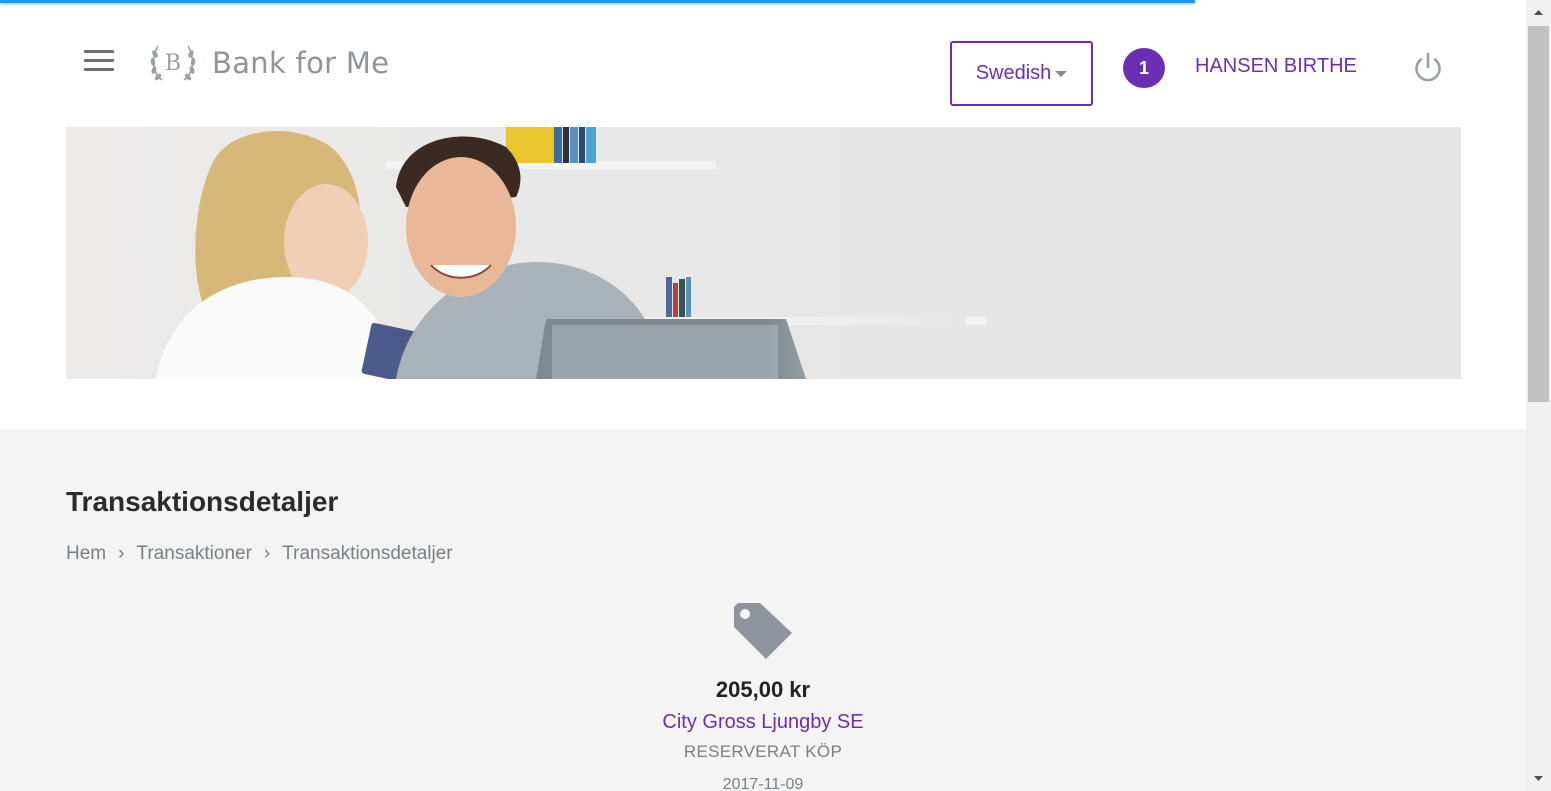  What do you see at coordinates (202, 501) in the screenshot?
I see `page-title: Transaktionsdetaljer` at bounding box center [202, 501].